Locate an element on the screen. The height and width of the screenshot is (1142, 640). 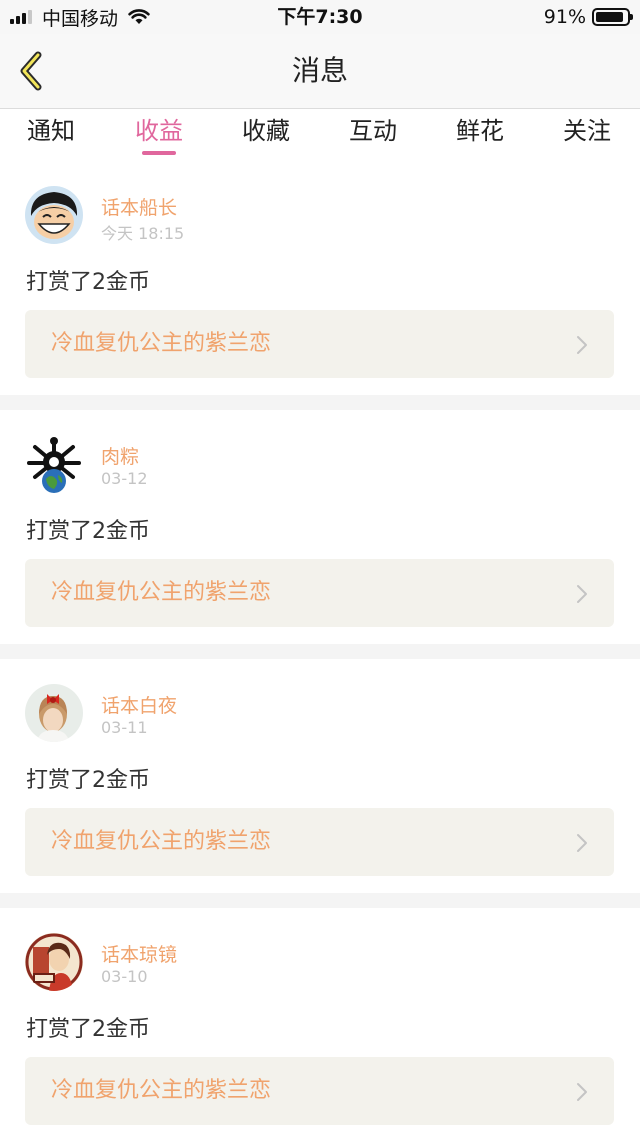
battery-fill is located at coordinates (609, 17).